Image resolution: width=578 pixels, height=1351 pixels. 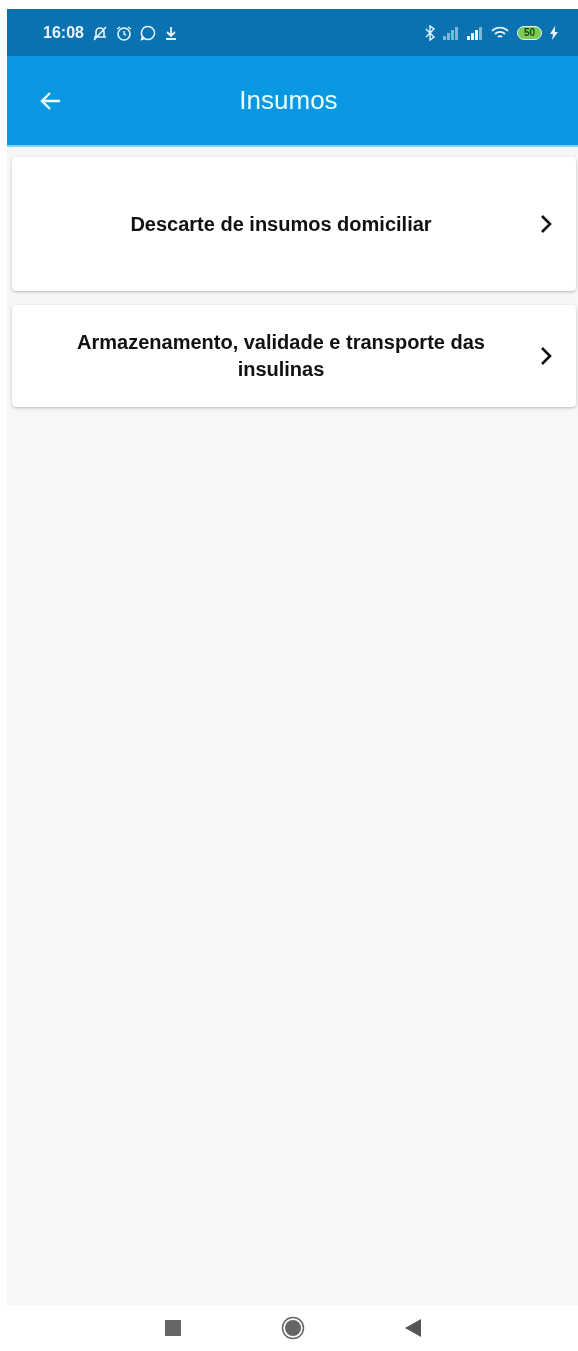 I want to click on recents-icon, so click(x=172, y=1328).